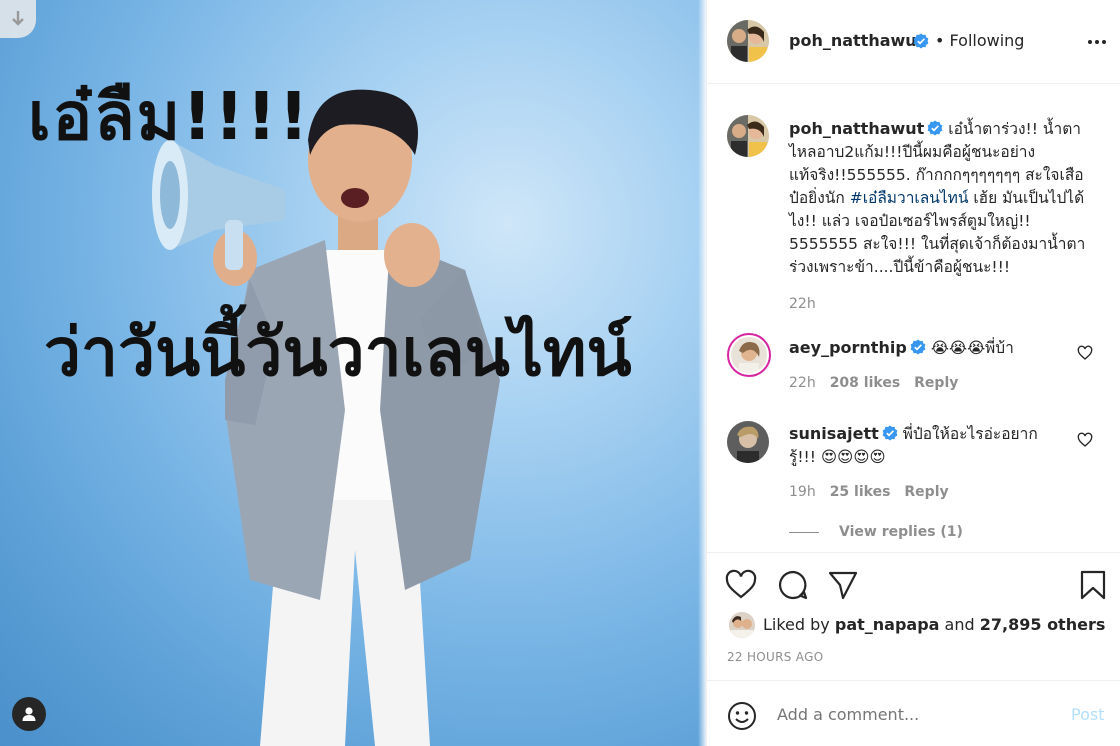  What do you see at coordinates (802, 383) in the screenshot?
I see `comment-age: 22h` at bounding box center [802, 383].